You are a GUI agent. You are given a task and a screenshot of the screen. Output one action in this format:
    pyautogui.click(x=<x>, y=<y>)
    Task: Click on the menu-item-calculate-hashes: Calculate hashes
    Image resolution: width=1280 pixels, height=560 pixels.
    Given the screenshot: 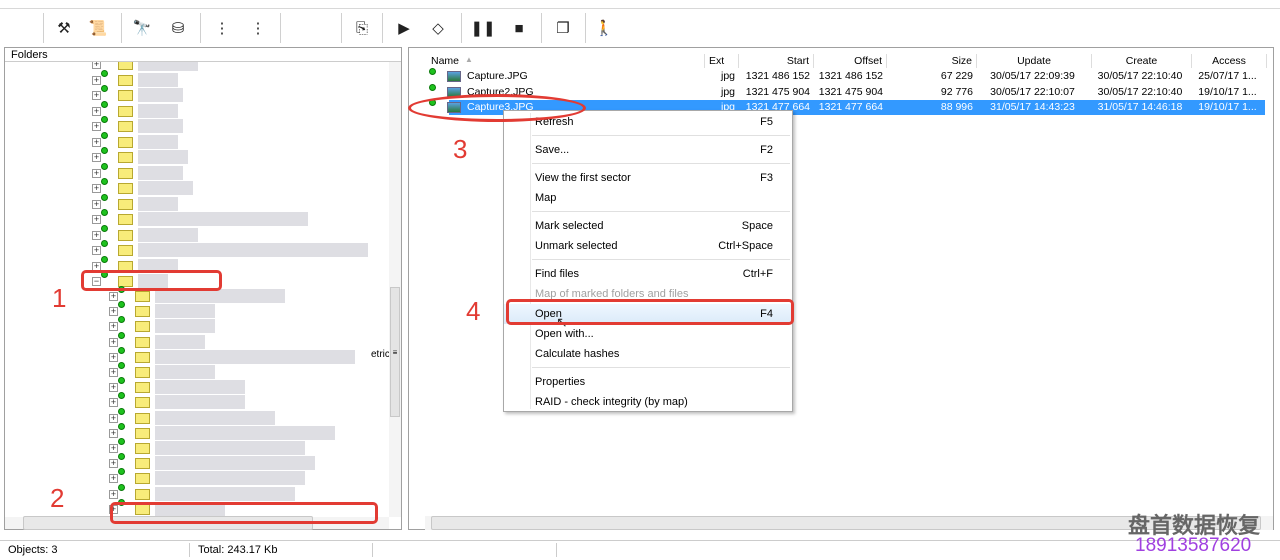 What is the action you would take?
    pyautogui.click(x=648, y=354)
    